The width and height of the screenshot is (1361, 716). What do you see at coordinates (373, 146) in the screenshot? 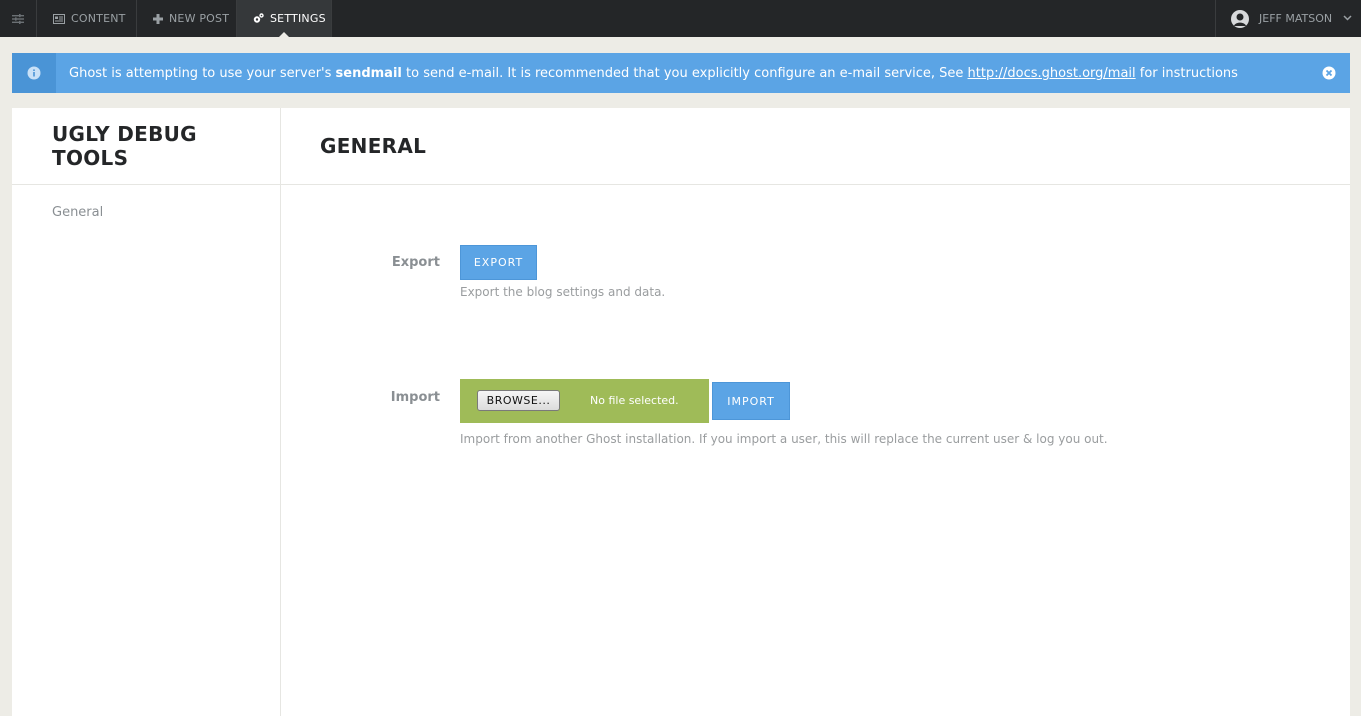
I see `page-title: GENERAL` at bounding box center [373, 146].